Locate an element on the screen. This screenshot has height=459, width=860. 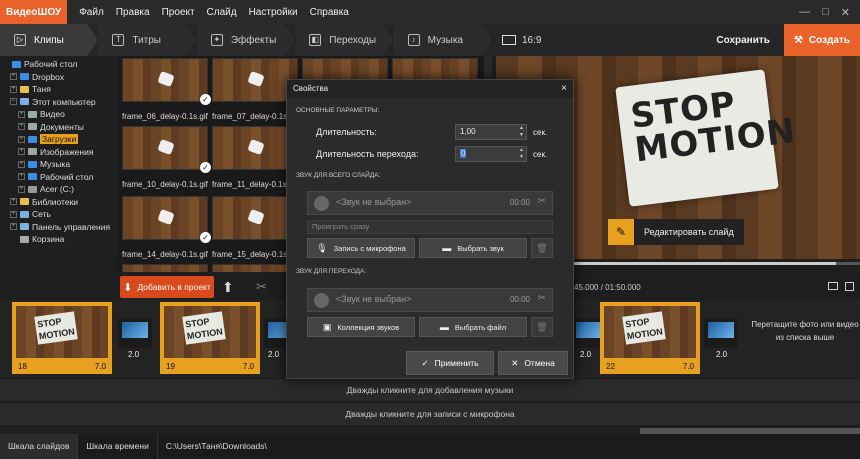
close-window-icon: ✕ is located at coordinates (845, 12).